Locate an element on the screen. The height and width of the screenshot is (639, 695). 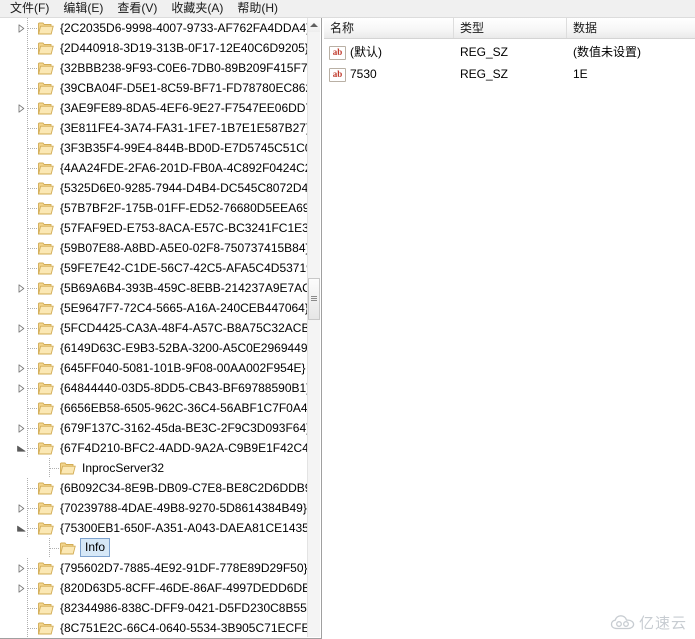
tree-item: {645FF040-5081-101B-9F08-00AA002F954E} is located at coordinates (154, 368).